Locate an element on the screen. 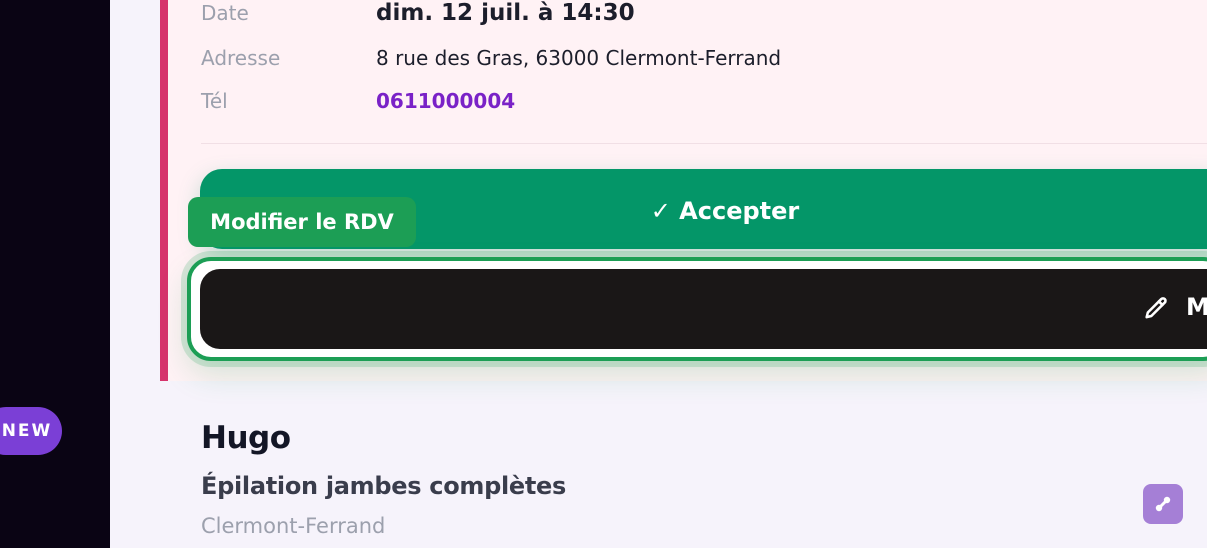 This screenshot has width=1207, height=548. card-accent-bar is located at coordinates (164, 190).